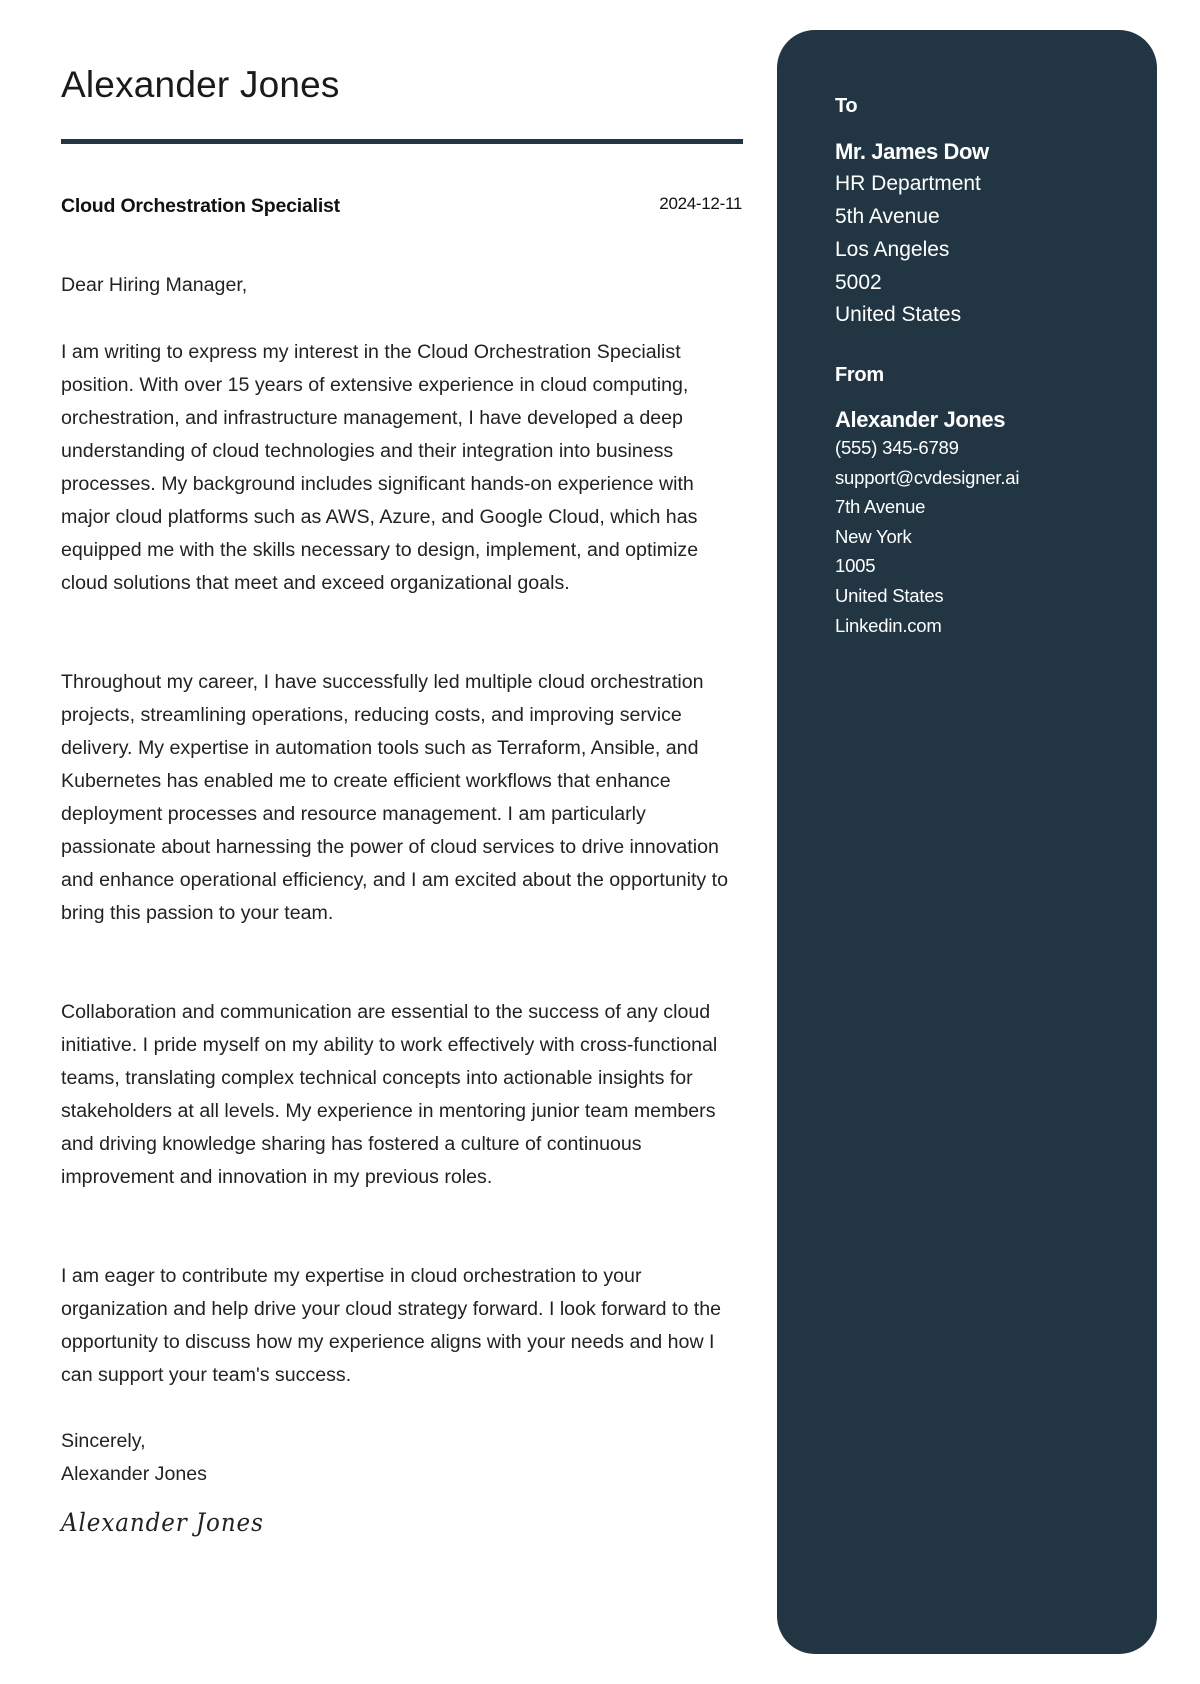 Image resolution: width=1200 pixels, height=1684 pixels. I want to click on from-section-label: From, so click(859, 375).